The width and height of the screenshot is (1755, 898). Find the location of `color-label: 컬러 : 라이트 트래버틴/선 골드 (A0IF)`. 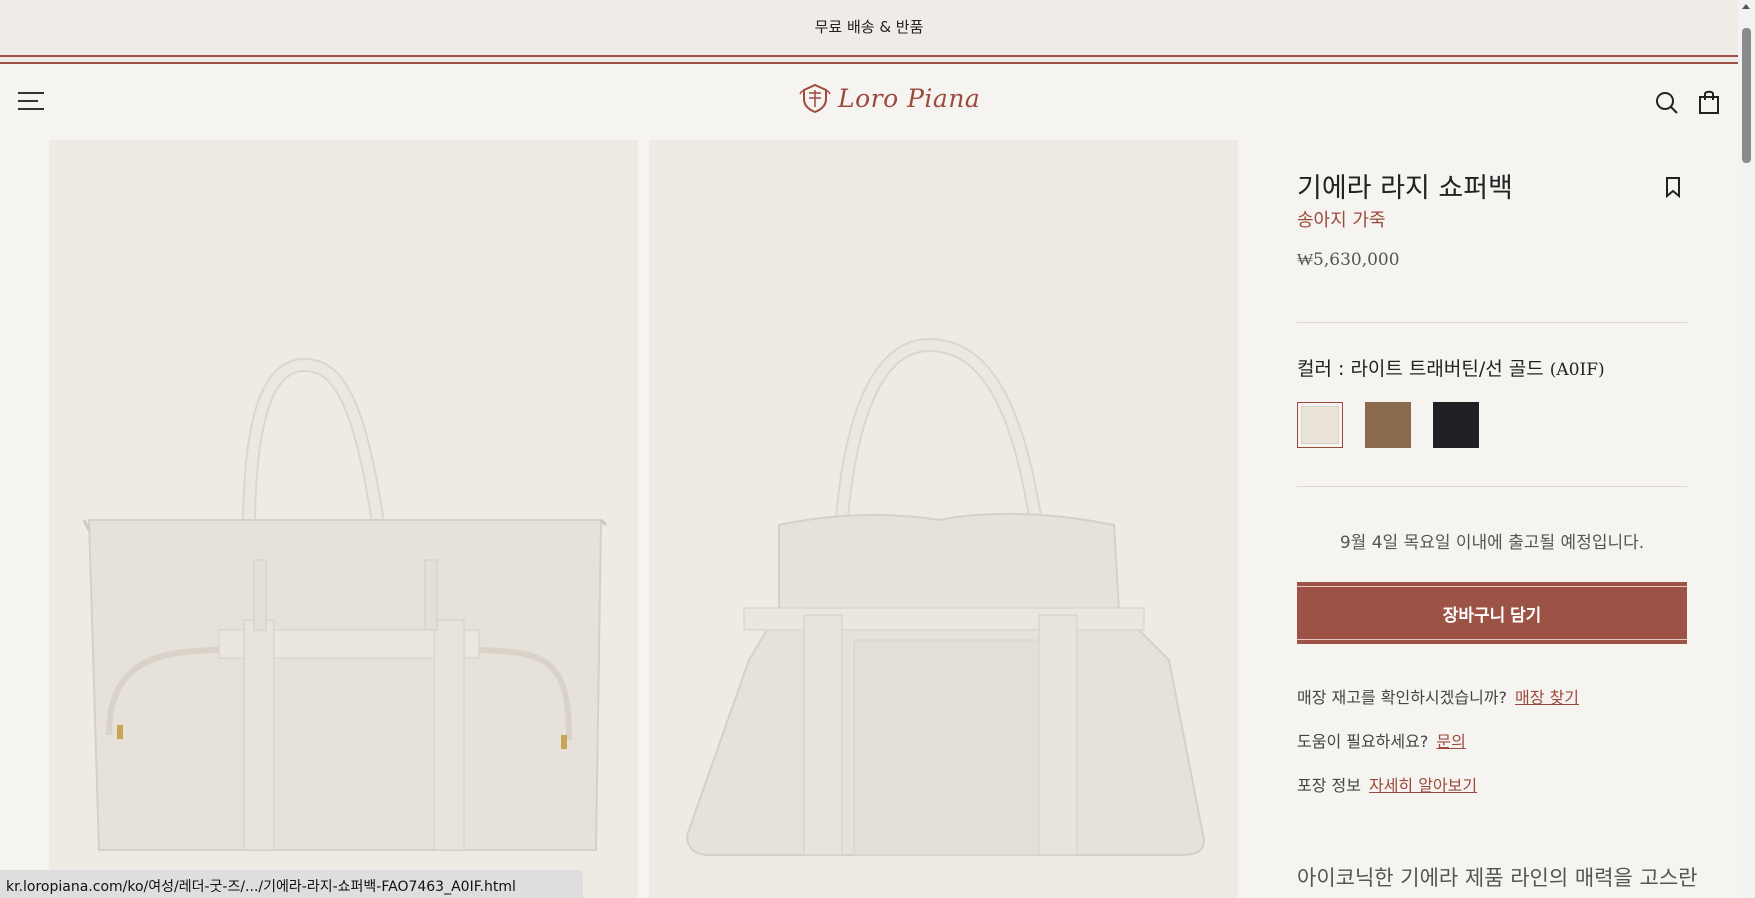

color-label: 컬러 : 라이트 트래버틴/선 골드 (A0IF) is located at coordinates (1451, 367).